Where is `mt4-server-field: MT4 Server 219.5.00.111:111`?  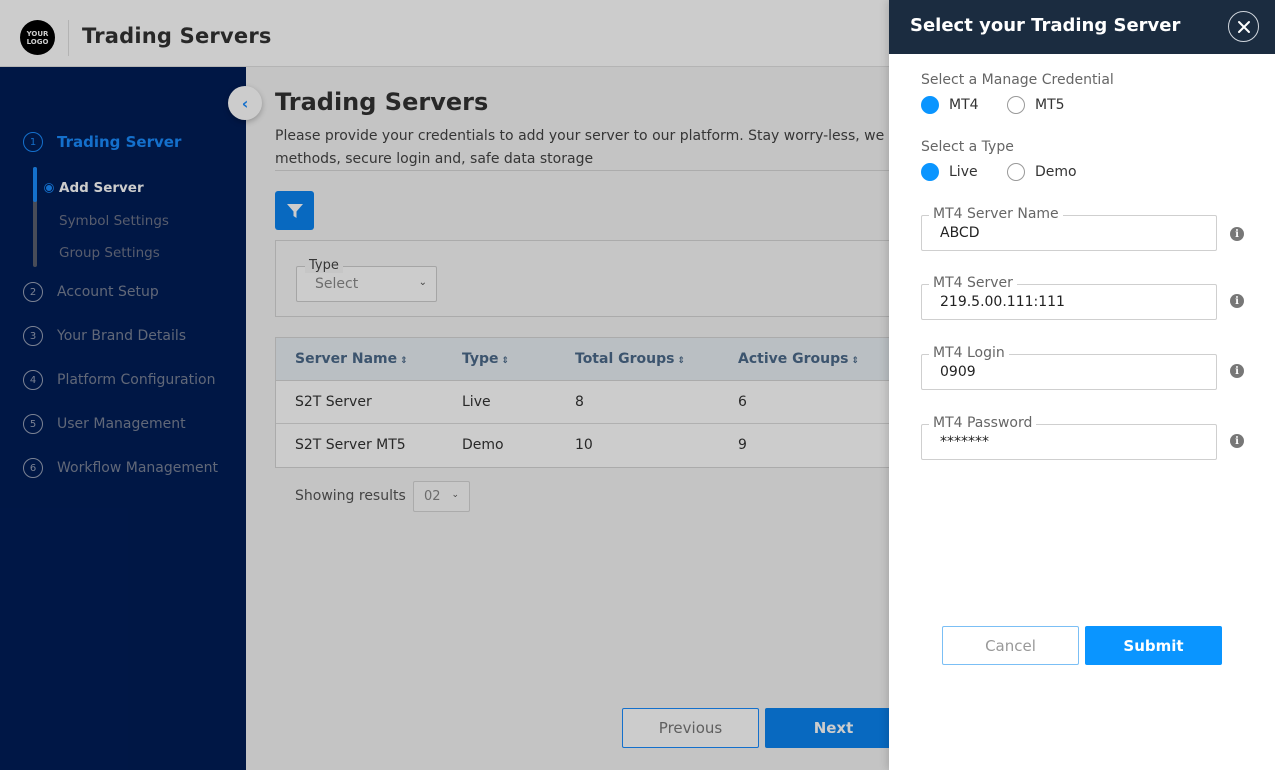 mt4-server-field: MT4 Server 219.5.00.111:111 is located at coordinates (1069, 297).